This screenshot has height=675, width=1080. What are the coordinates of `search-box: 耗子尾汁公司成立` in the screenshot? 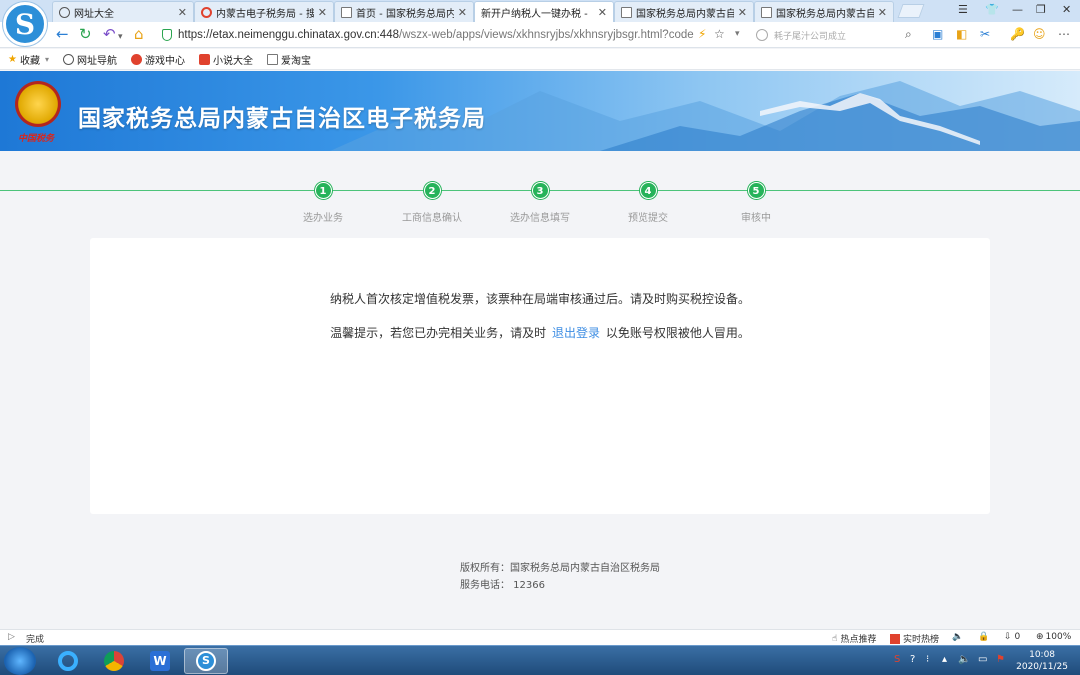 It's located at (838, 35).